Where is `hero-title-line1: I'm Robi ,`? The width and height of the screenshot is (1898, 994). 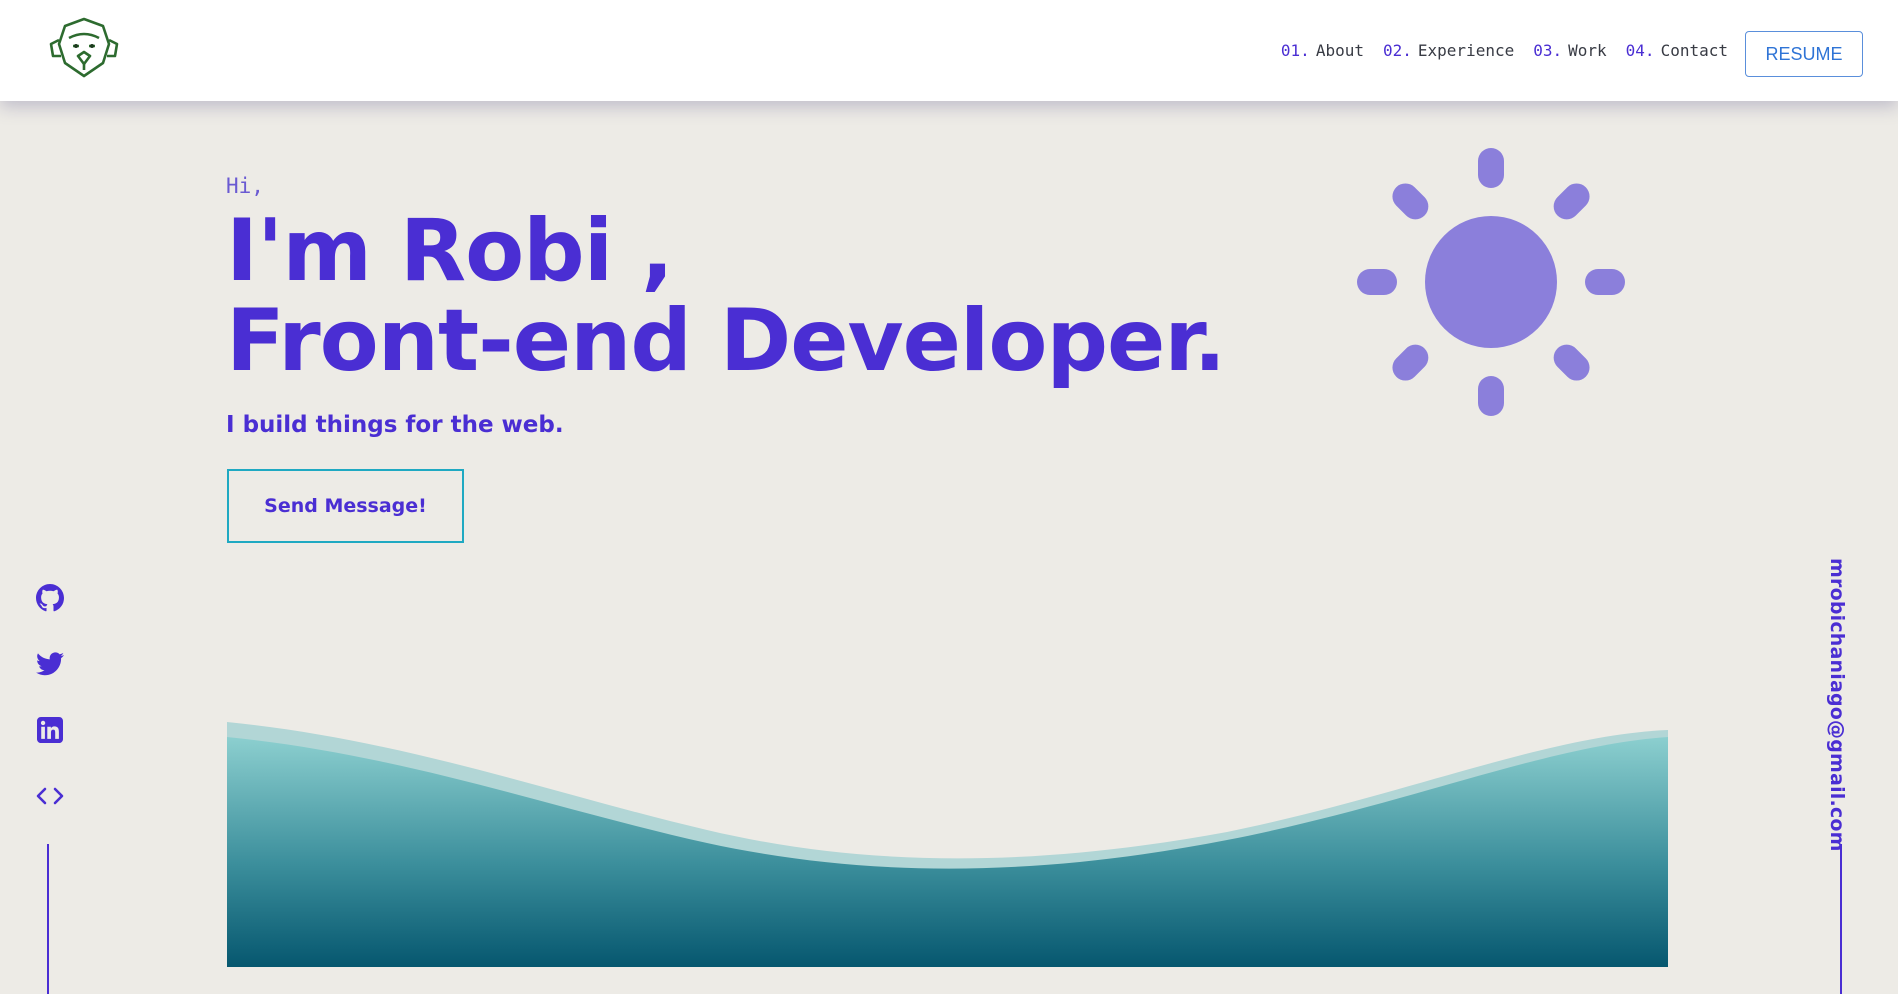 hero-title-line1: I'm Robi , is located at coordinates (450, 251).